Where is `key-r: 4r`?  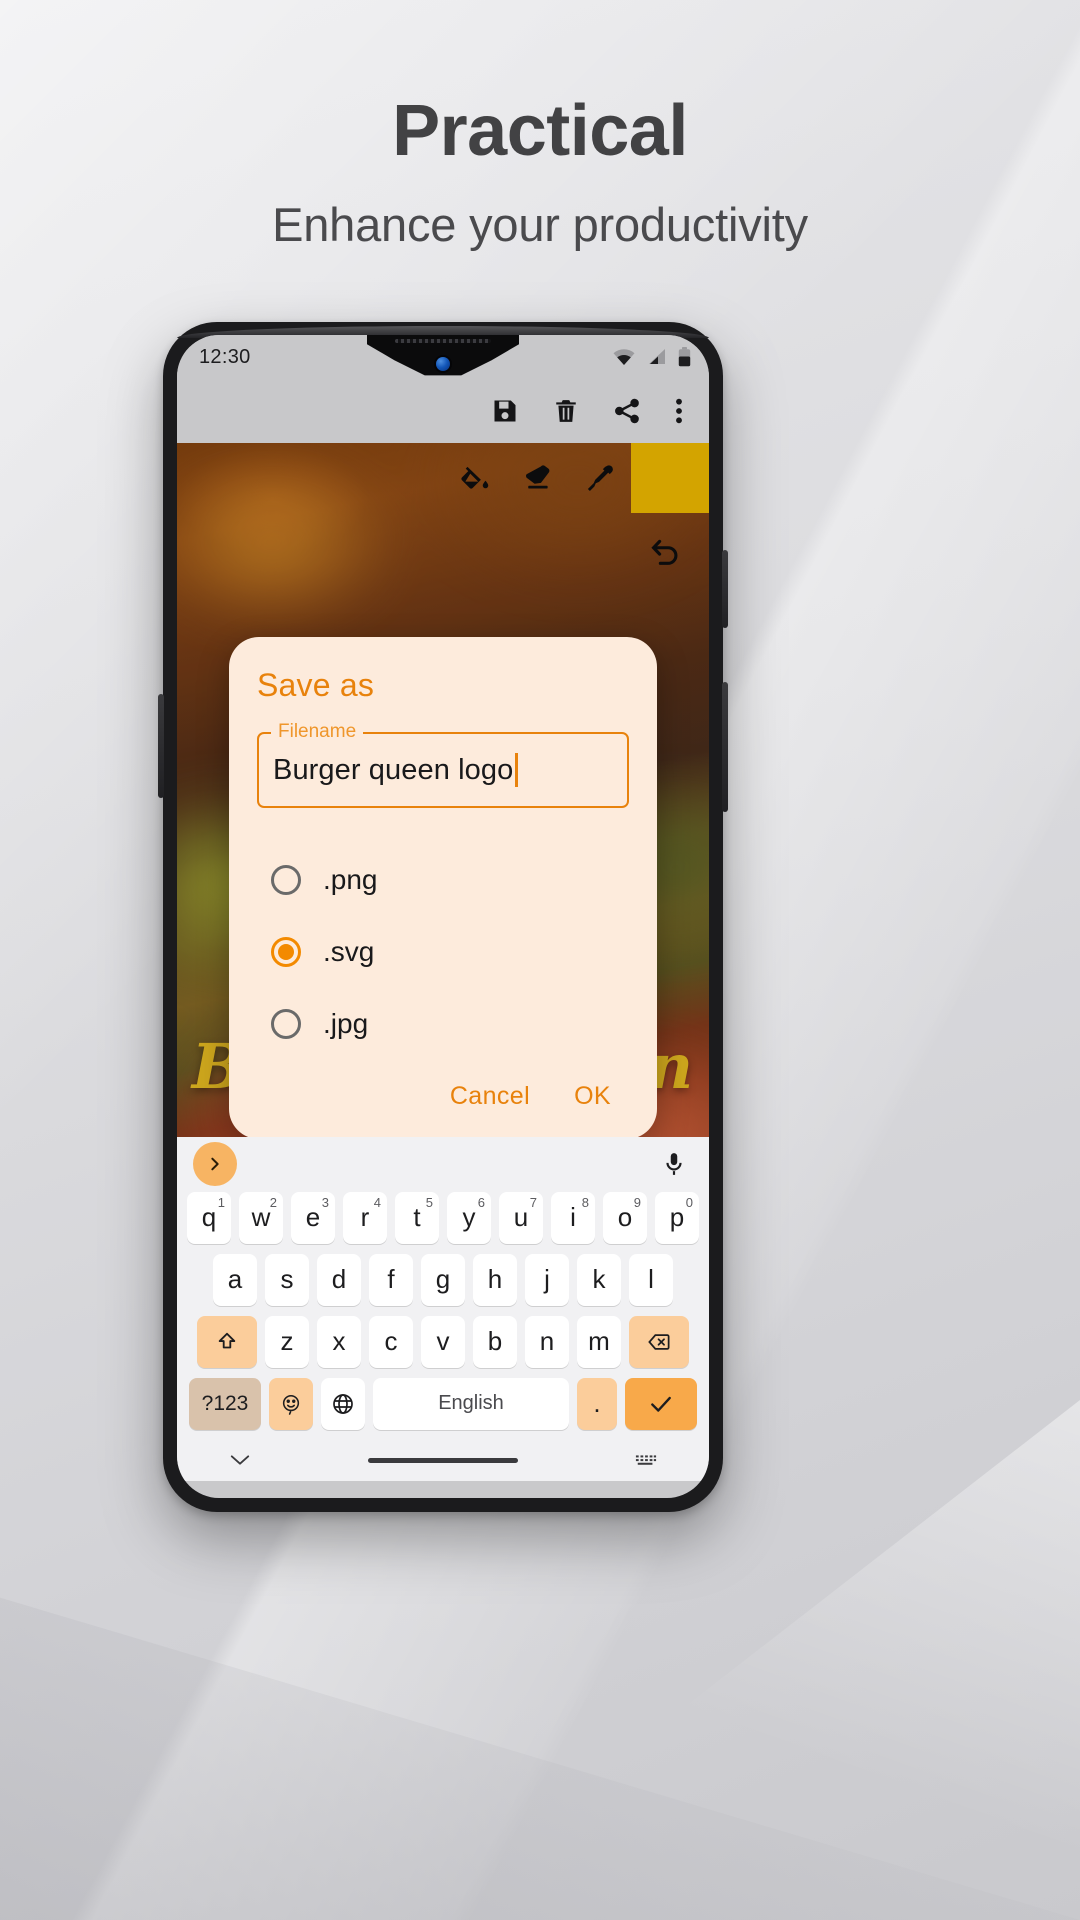 key-r: 4r is located at coordinates (365, 1217).